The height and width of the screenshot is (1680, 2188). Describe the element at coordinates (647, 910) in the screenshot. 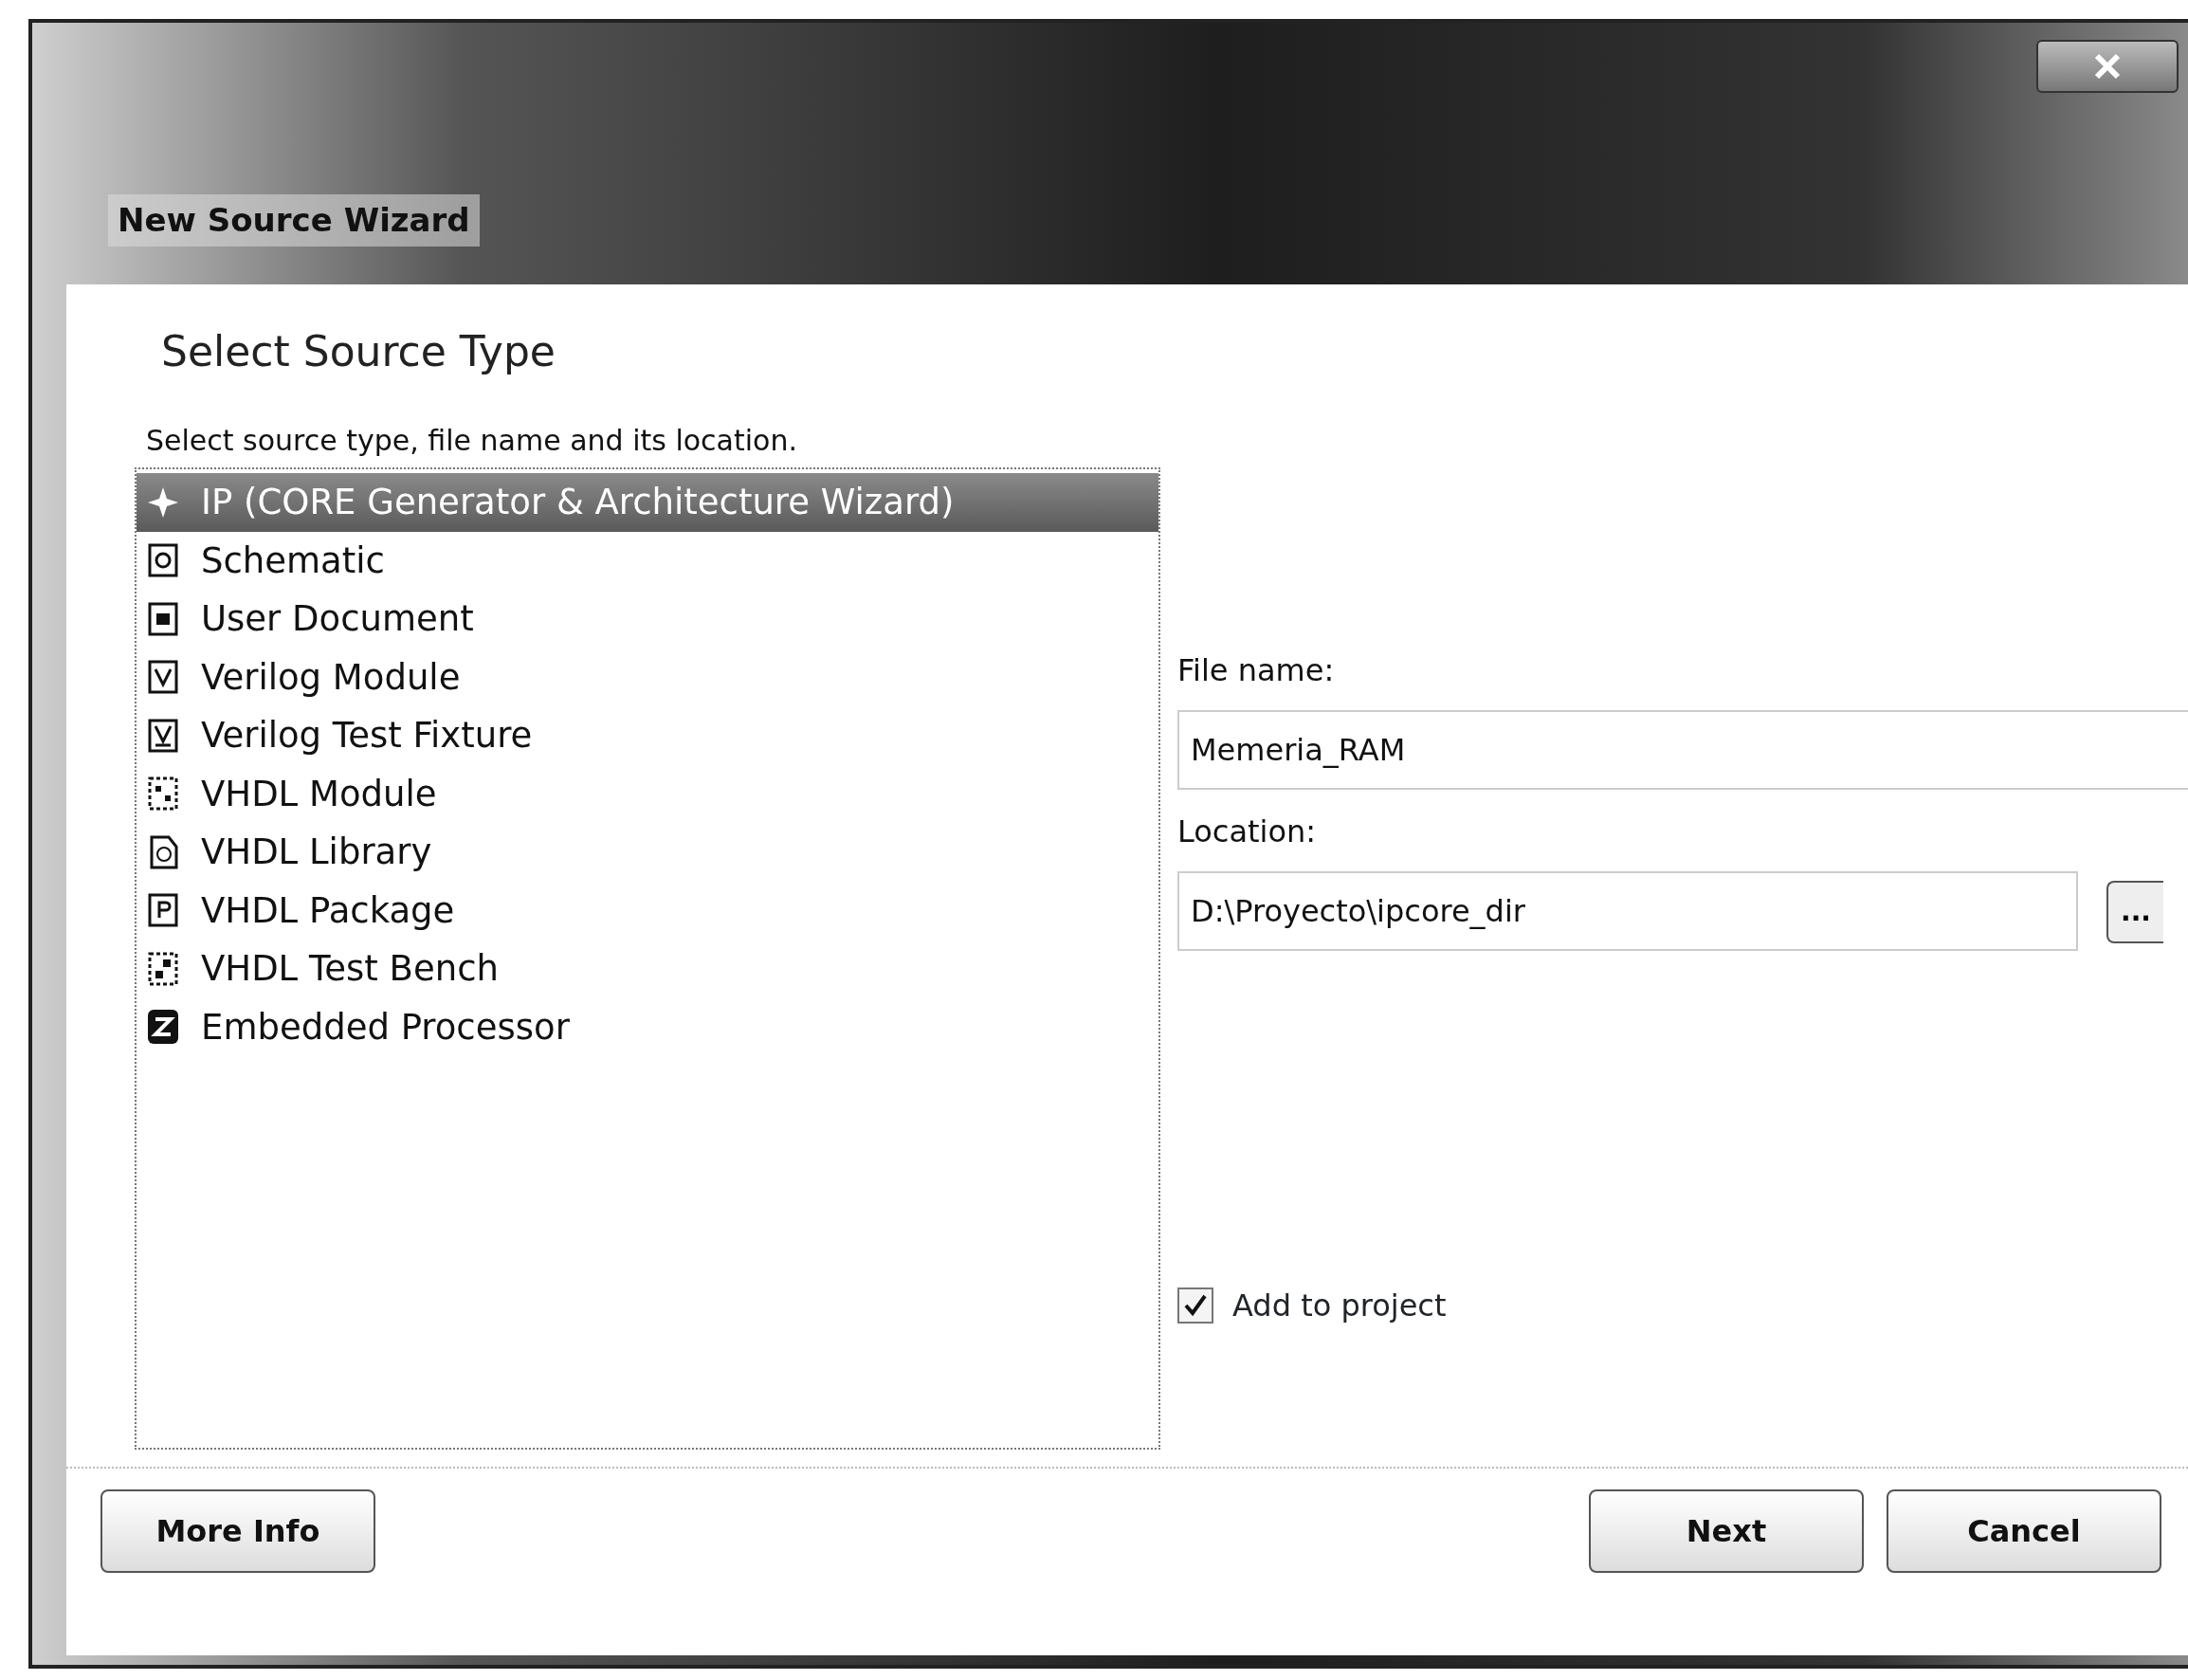

I see `list-item: VHDL Package` at that location.